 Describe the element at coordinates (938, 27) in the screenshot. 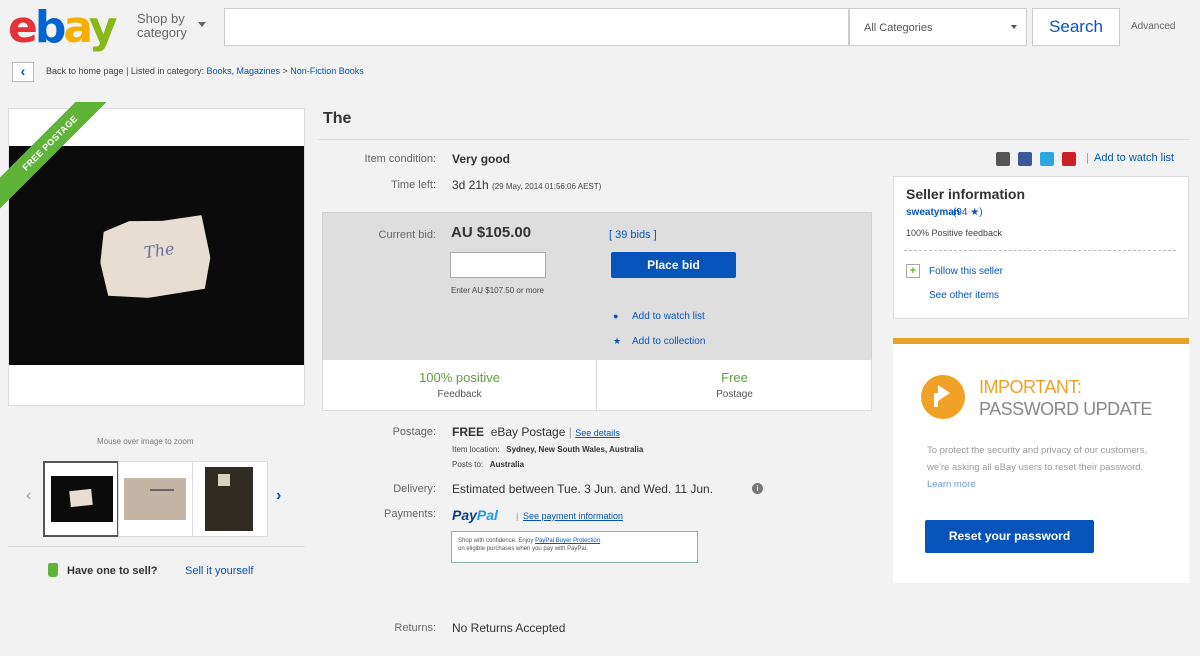

I see `category-select: All Categories` at that location.